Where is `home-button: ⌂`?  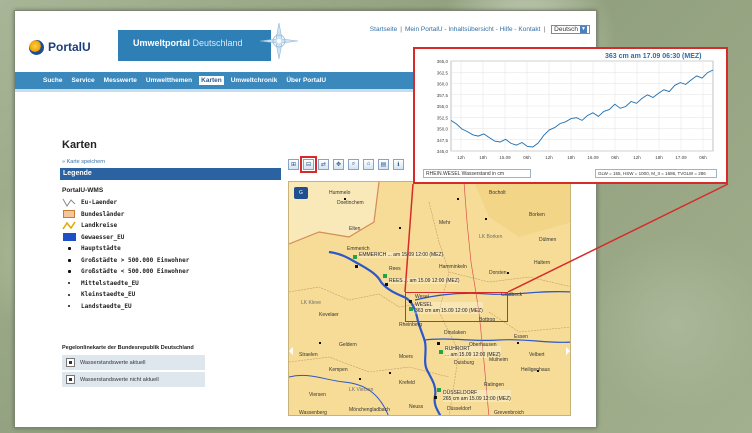 home-button: ⌂ is located at coordinates (368, 164).